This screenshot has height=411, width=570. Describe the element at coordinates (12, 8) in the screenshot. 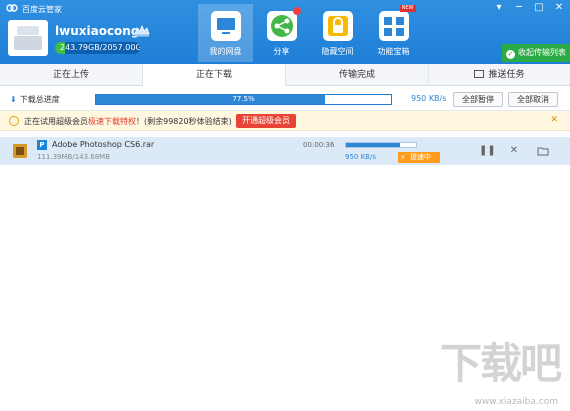

I see `baidu-cloud-logo-icon` at that location.